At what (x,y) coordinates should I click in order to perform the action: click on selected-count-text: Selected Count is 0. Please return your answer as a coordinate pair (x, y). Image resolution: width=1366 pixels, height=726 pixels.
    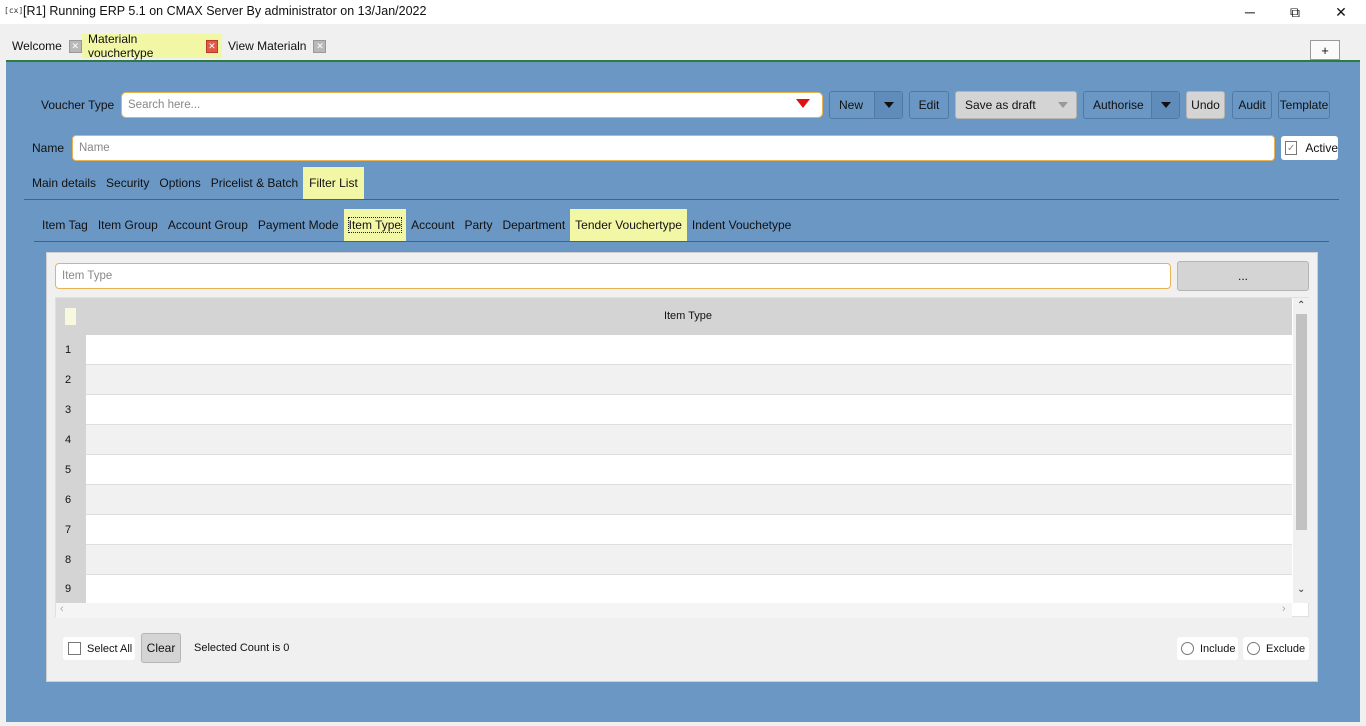
    Looking at the image, I should click on (242, 648).